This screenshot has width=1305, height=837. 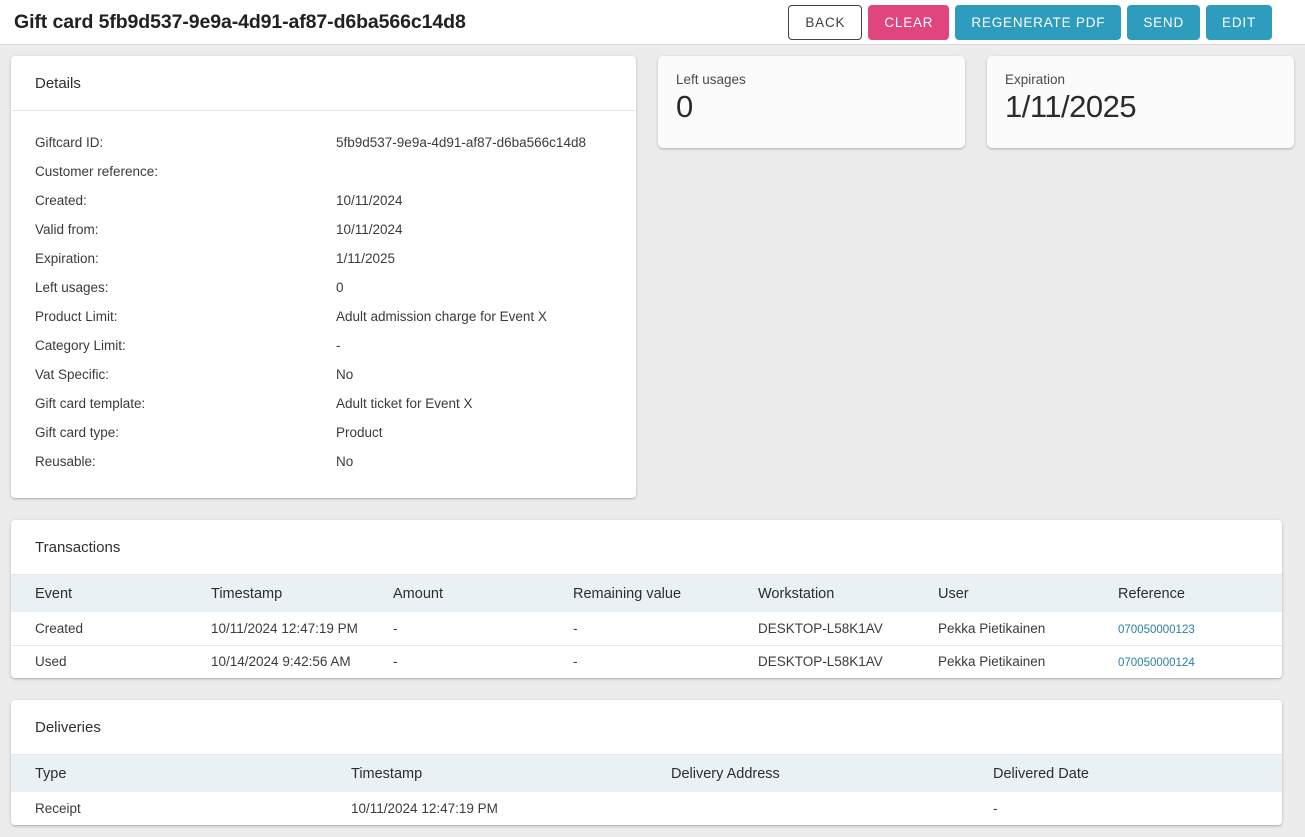 I want to click on detail-label: Created:, so click(x=61, y=200).